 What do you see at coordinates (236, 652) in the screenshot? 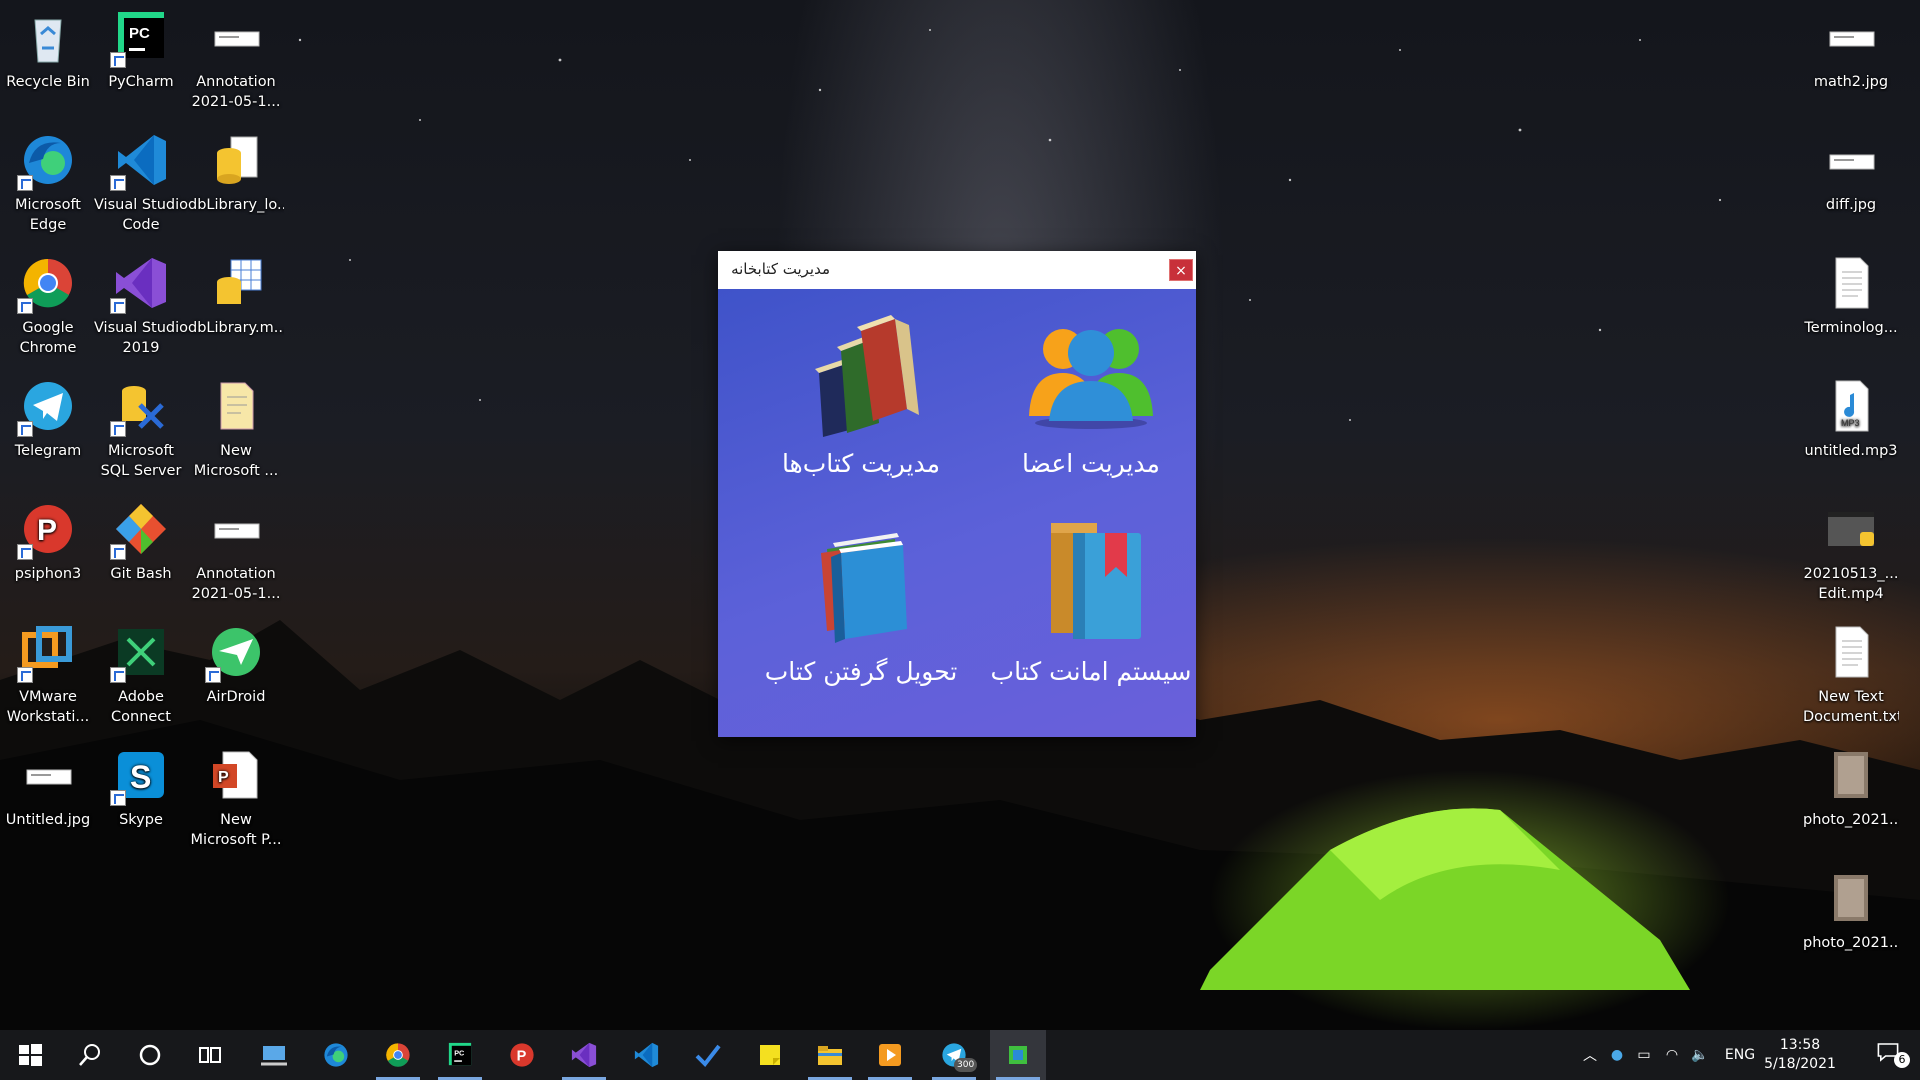
I see `airdroid-icon` at bounding box center [236, 652].